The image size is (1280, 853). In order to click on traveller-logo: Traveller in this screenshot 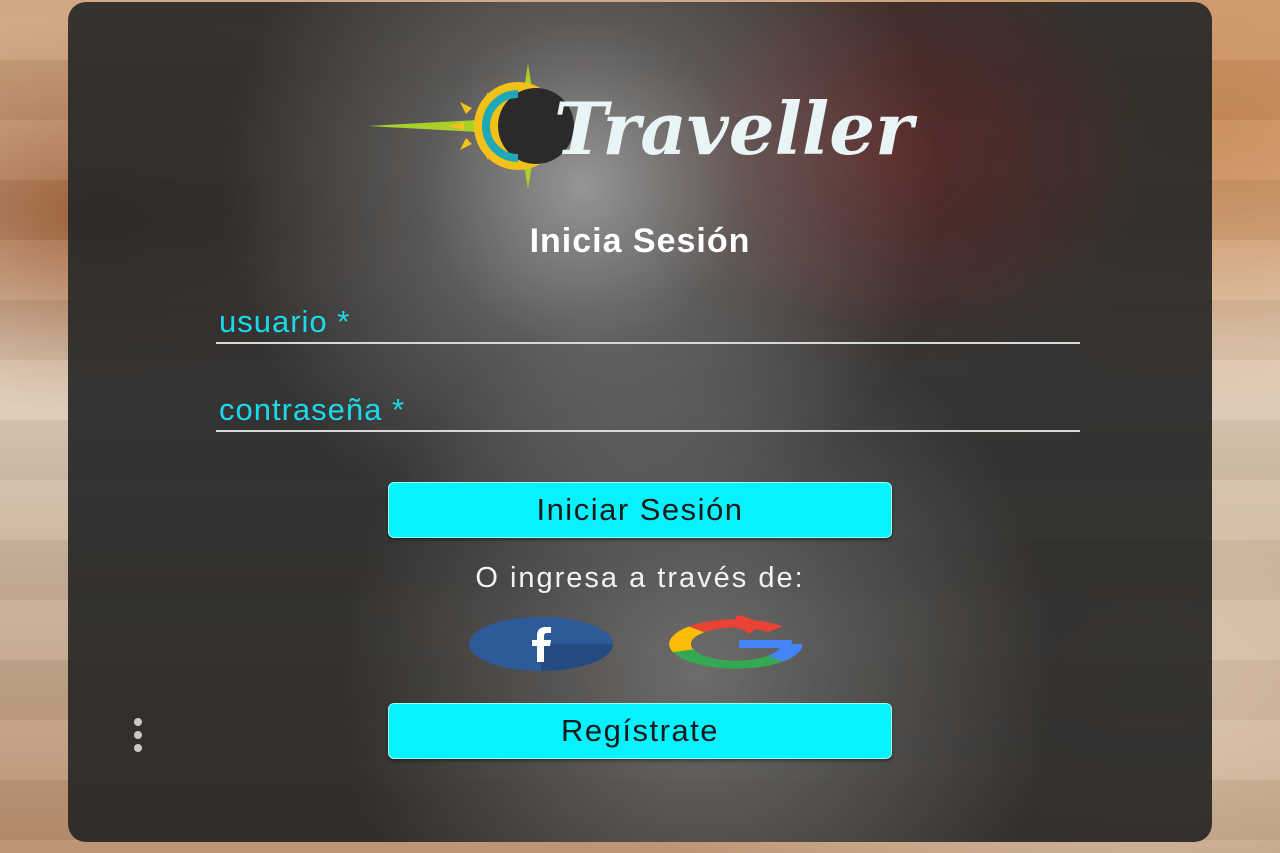, I will do `click(643, 126)`.